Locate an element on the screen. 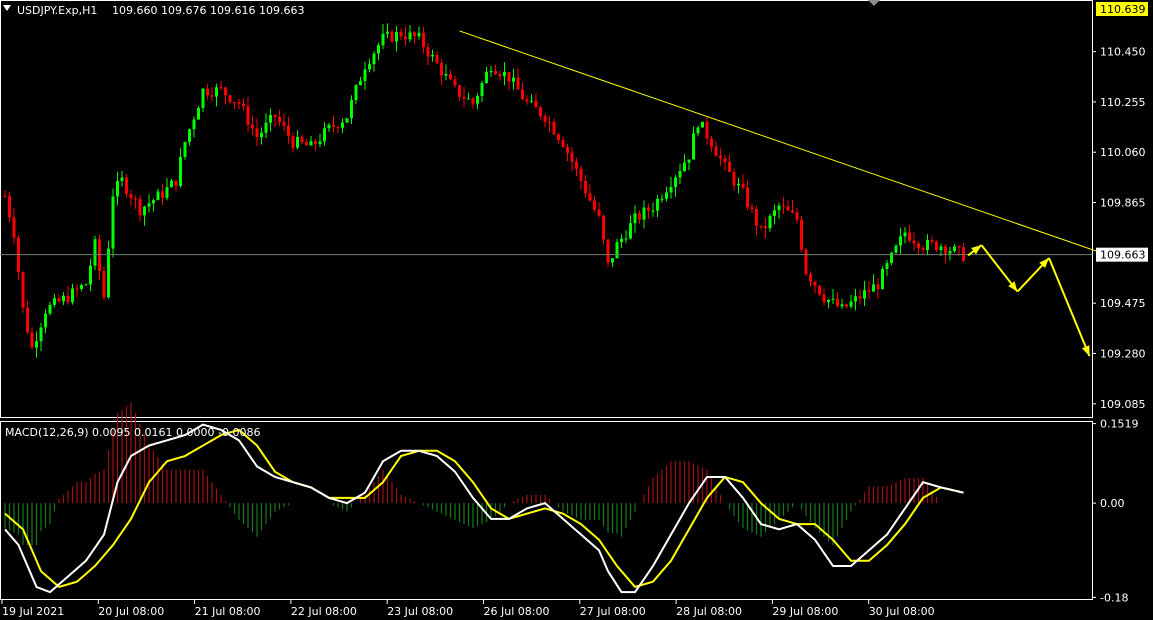 This screenshot has width=1153, height=620. time-tick-label: 29 Jul 08:00 is located at coordinates (805, 611).